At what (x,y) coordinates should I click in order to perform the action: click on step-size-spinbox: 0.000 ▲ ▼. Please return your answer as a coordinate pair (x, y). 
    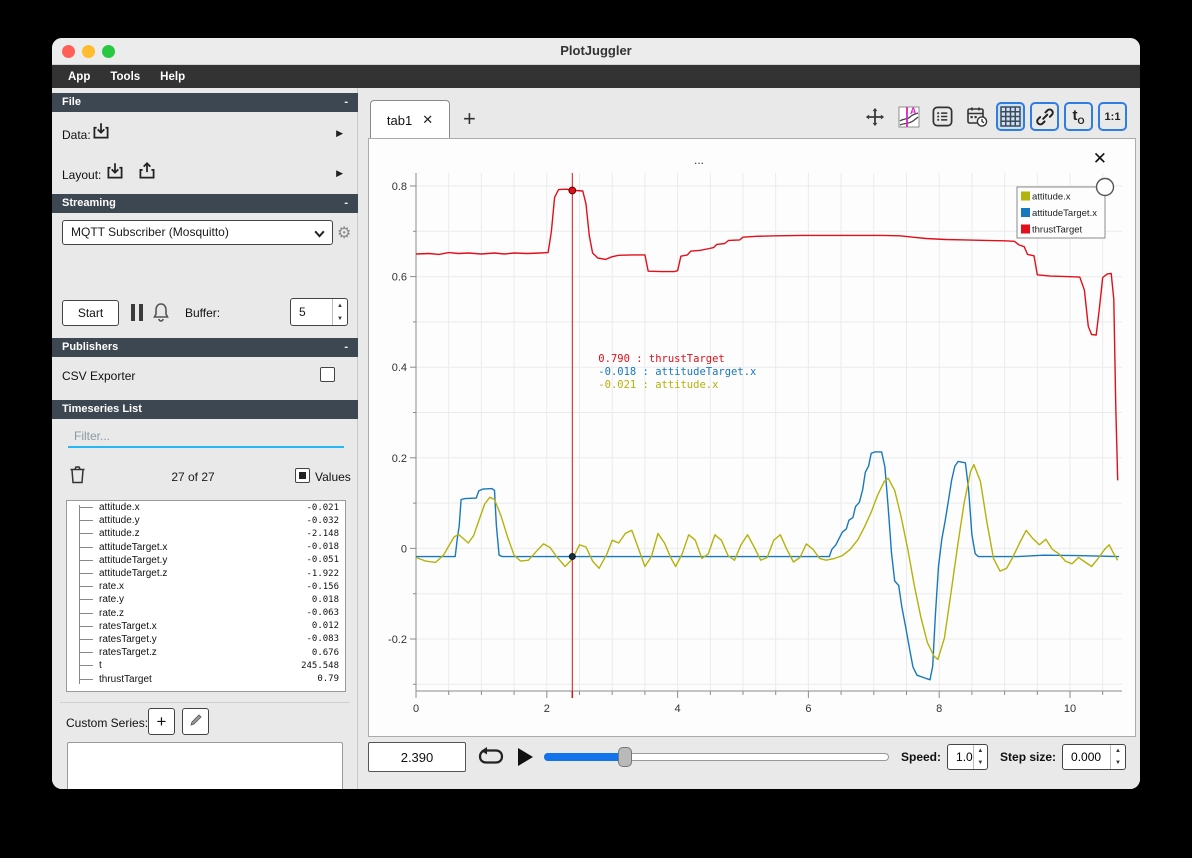
    Looking at the image, I should click on (1094, 757).